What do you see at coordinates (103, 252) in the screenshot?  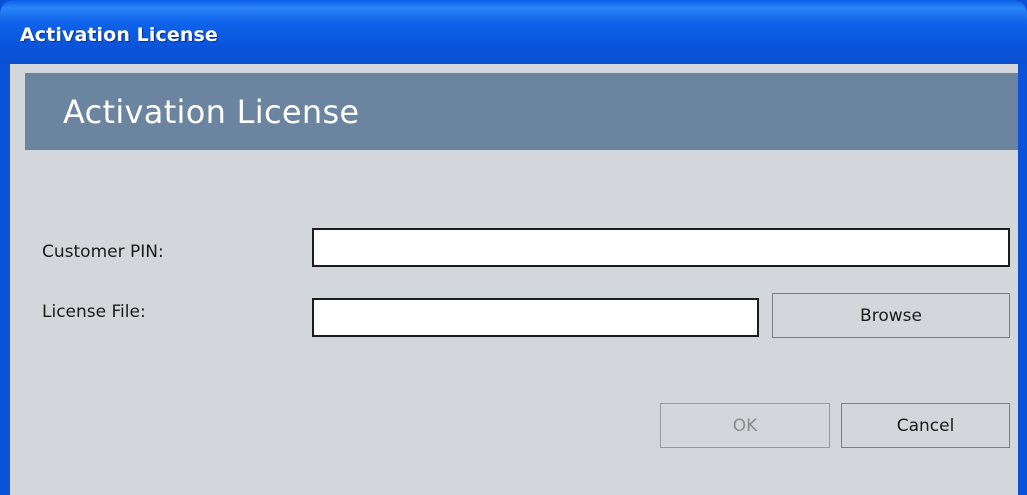 I see `customer-pin-label: Customer PIN:` at bounding box center [103, 252].